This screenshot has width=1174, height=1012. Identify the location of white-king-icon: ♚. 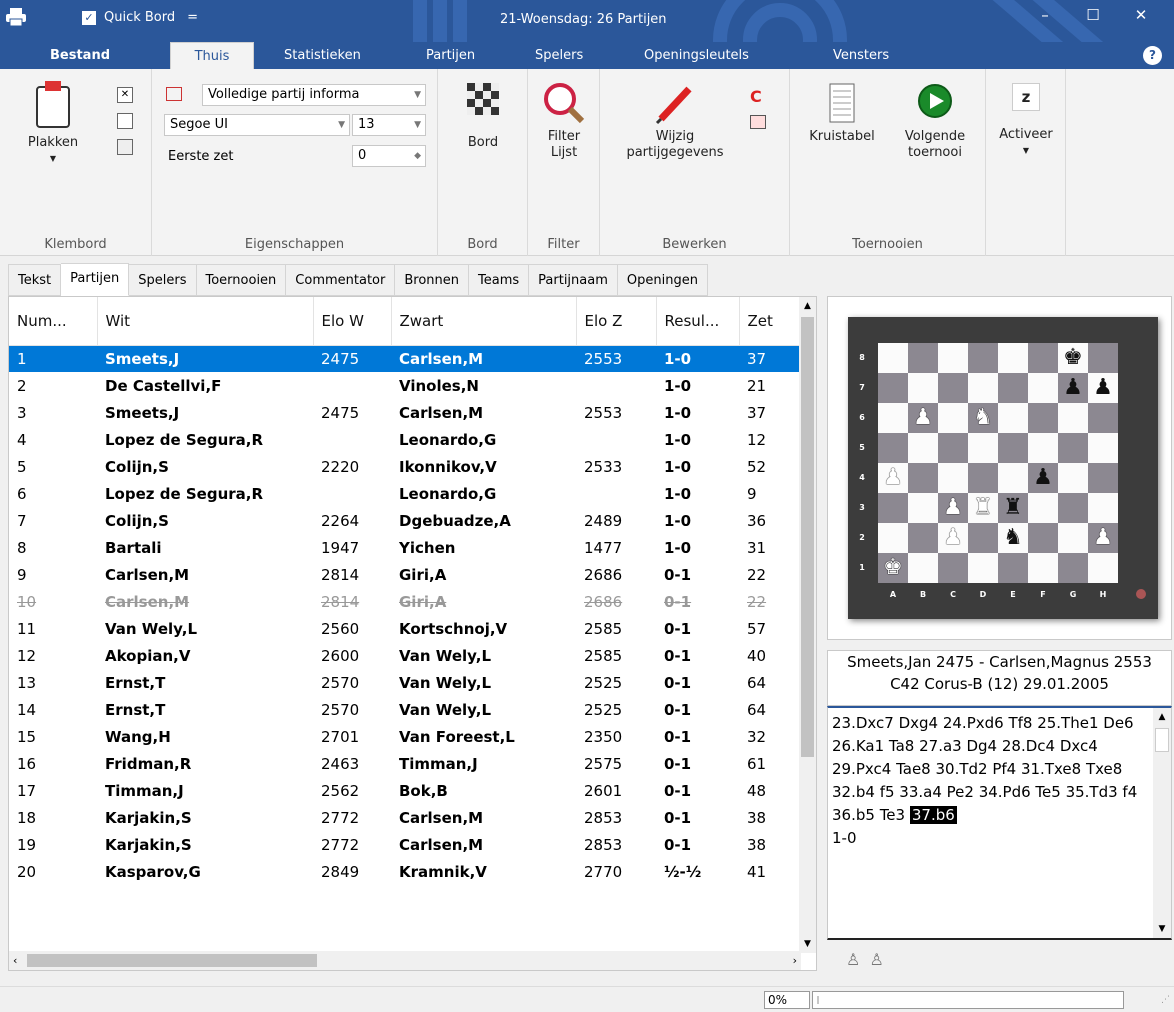
(893, 567).